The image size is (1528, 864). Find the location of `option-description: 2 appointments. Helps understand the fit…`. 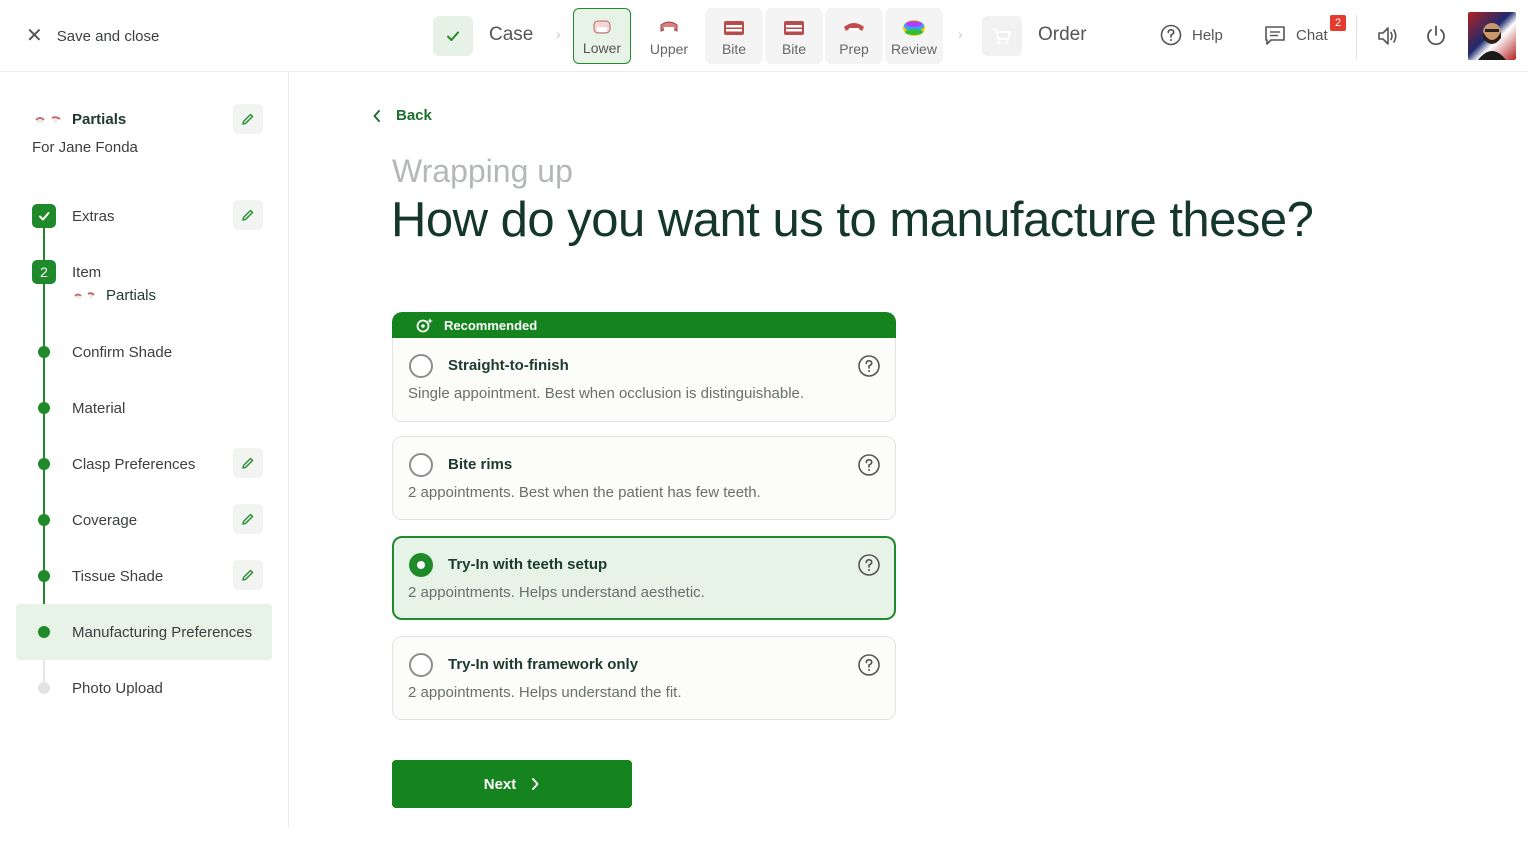

option-description: 2 appointments. Helps understand the fit… is located at coordinates (545, 692).